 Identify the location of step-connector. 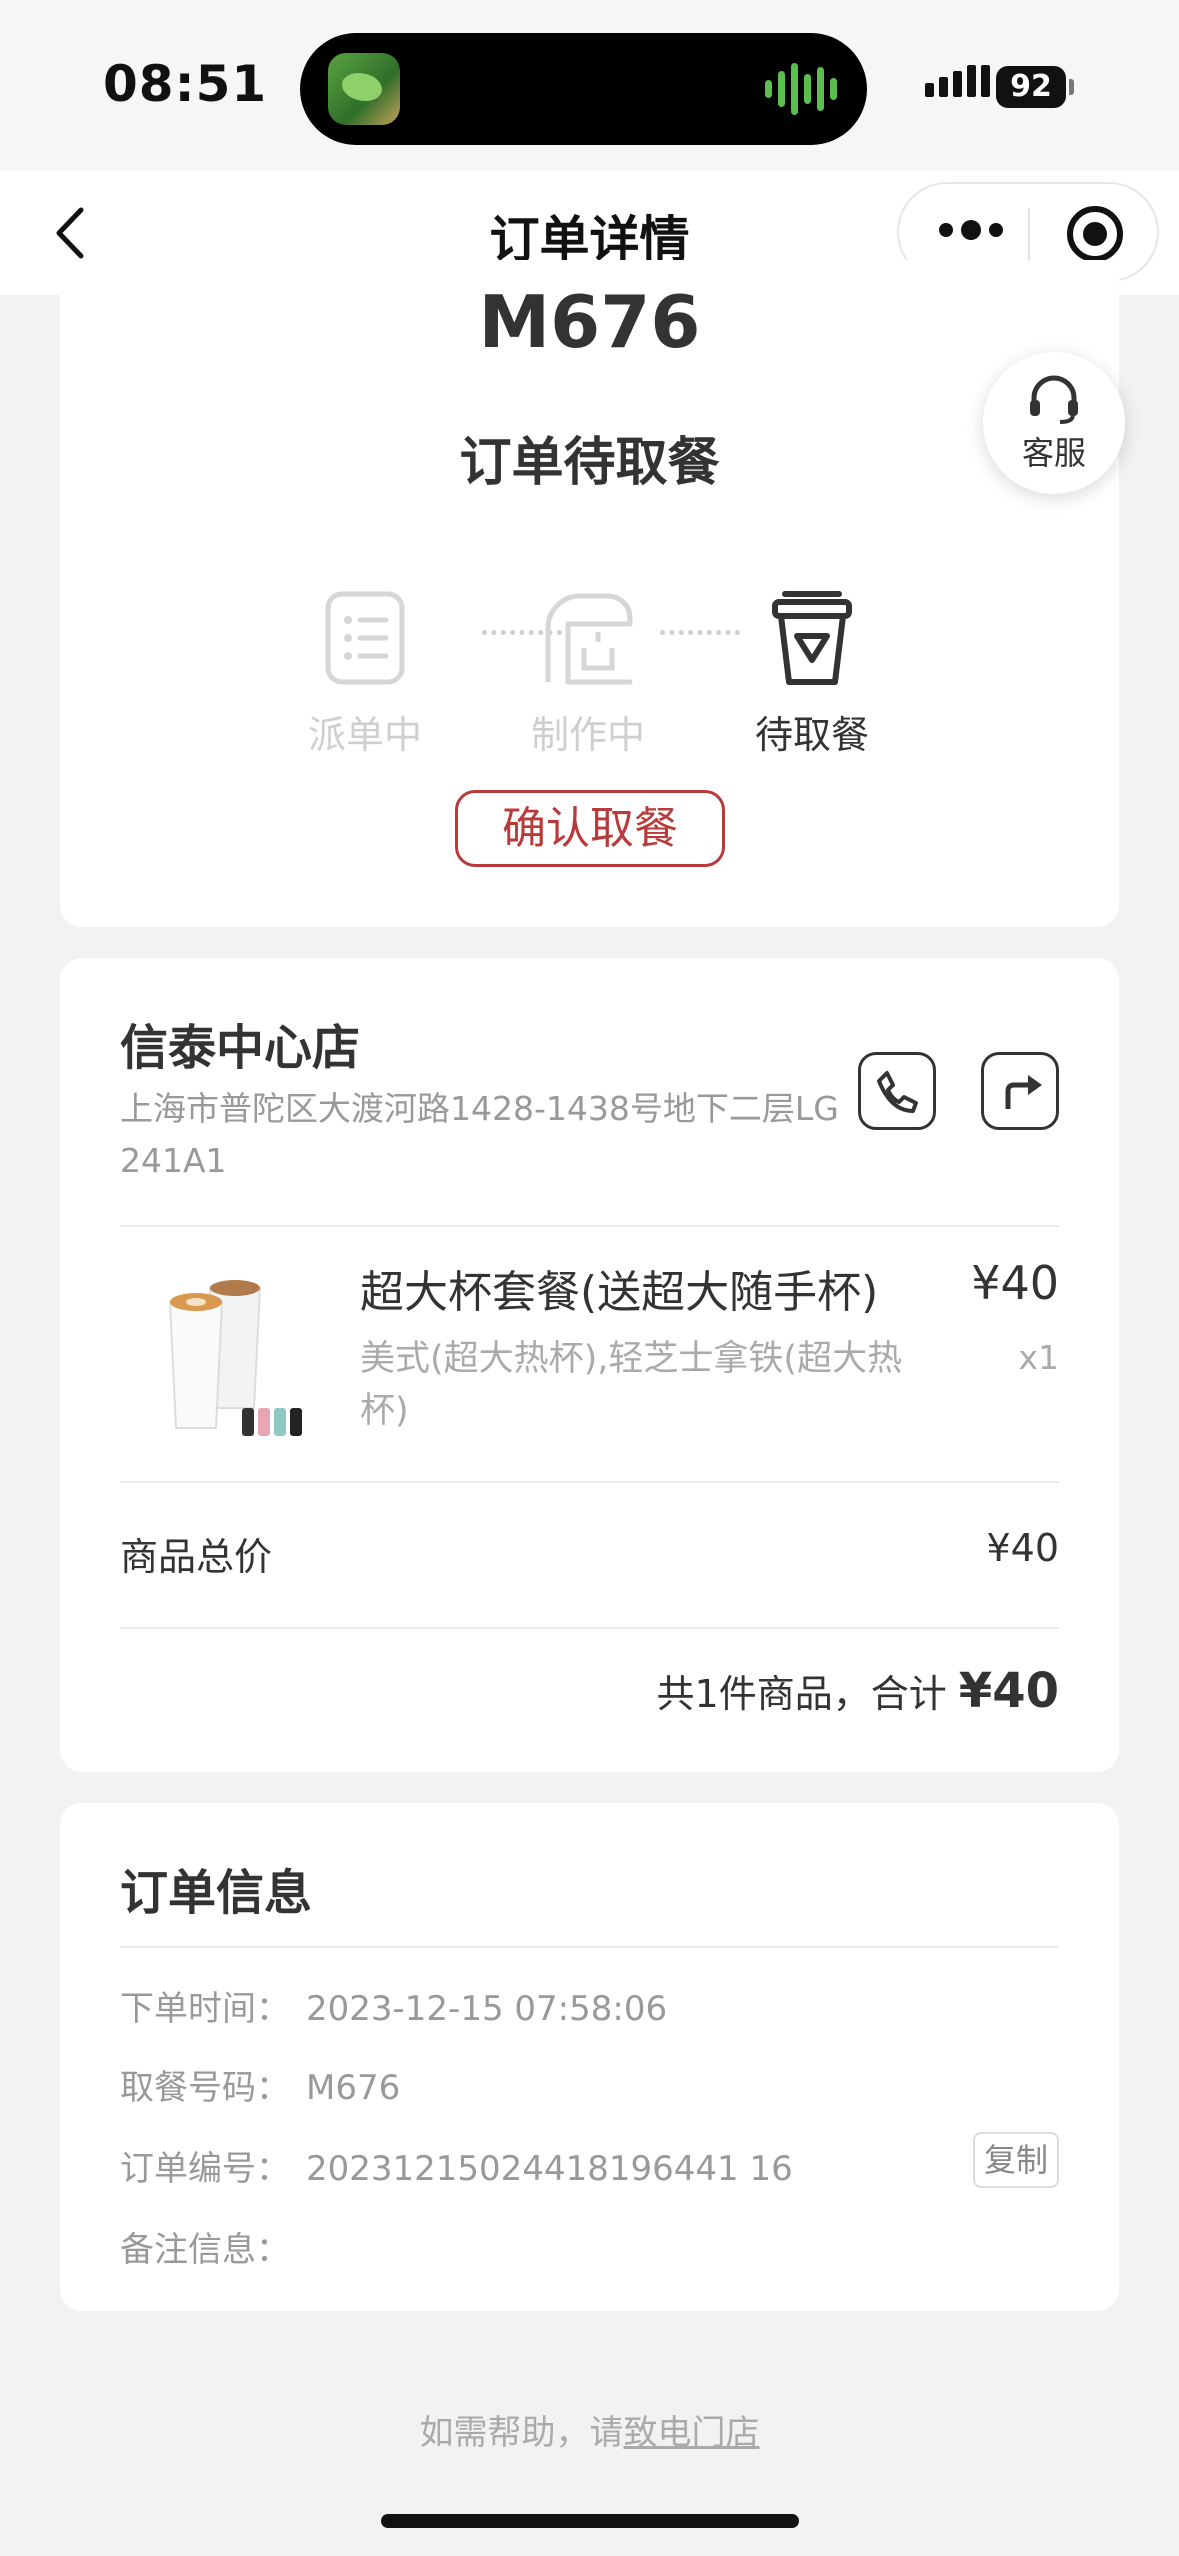
(700, 632).